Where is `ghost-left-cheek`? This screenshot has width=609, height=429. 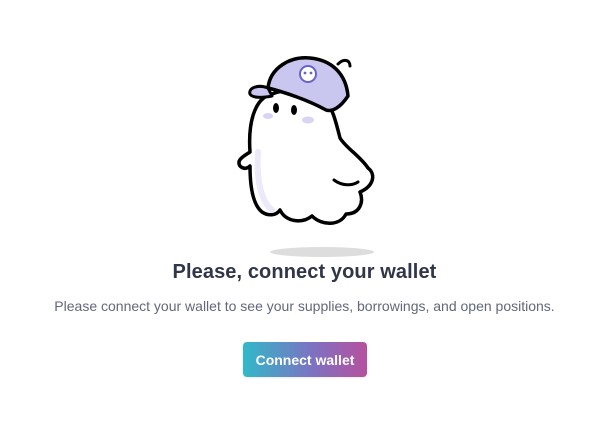
ghost-left-cheek is located at coordinates (268, 116).